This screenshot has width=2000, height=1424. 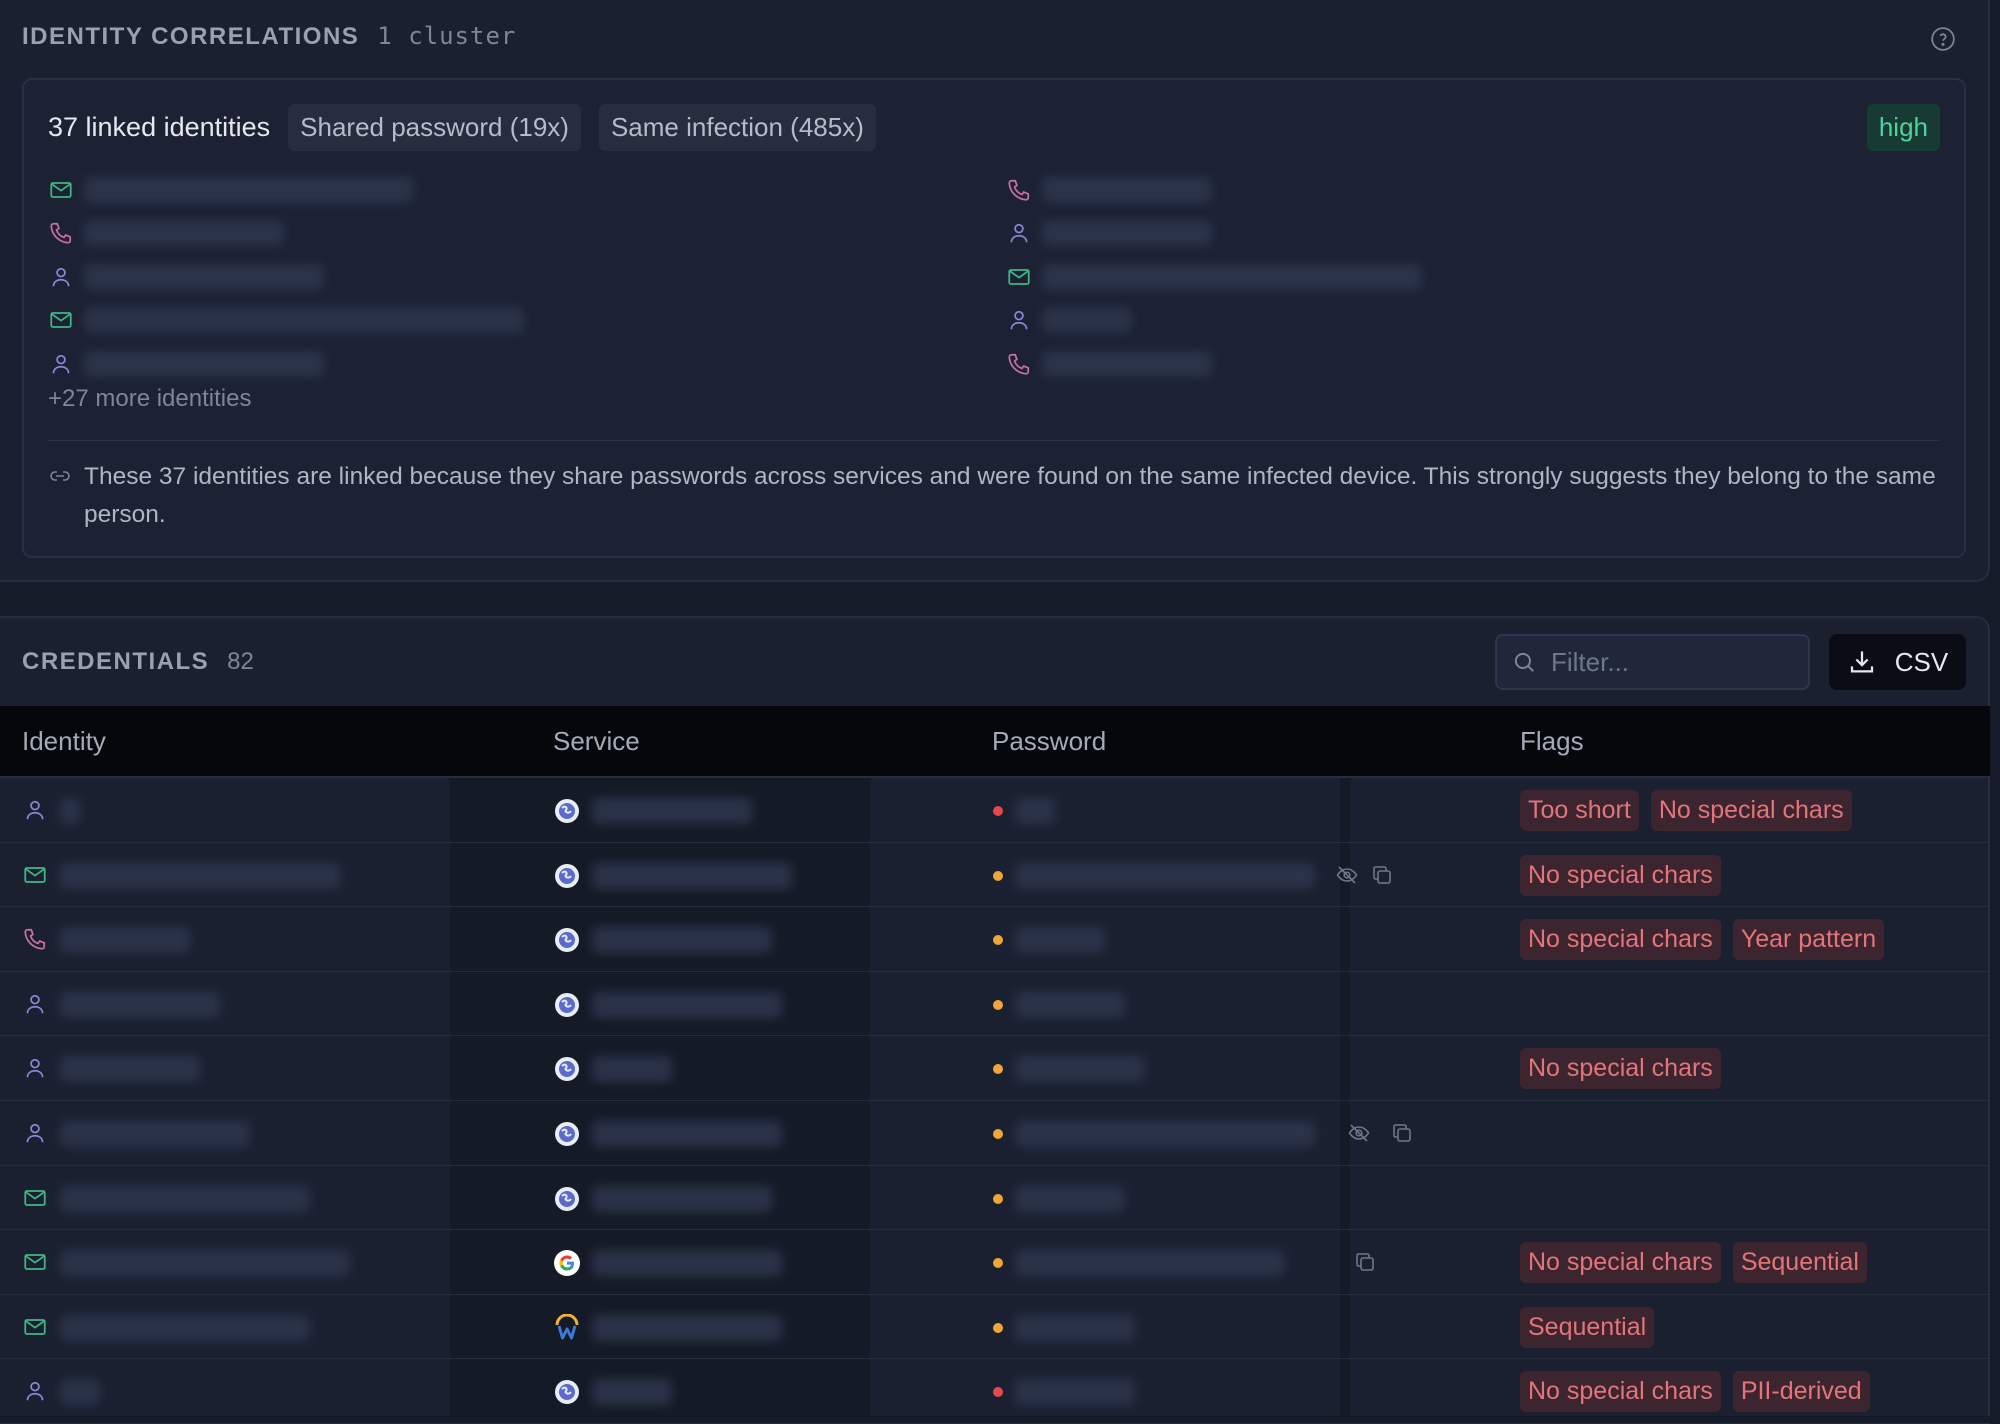 I want to click on flag-badge: Sequential, so click(x=1587, y=1327).